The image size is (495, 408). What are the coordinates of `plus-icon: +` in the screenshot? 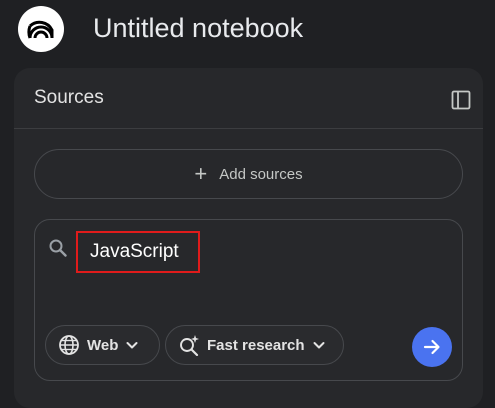 It's located at (201, 173).